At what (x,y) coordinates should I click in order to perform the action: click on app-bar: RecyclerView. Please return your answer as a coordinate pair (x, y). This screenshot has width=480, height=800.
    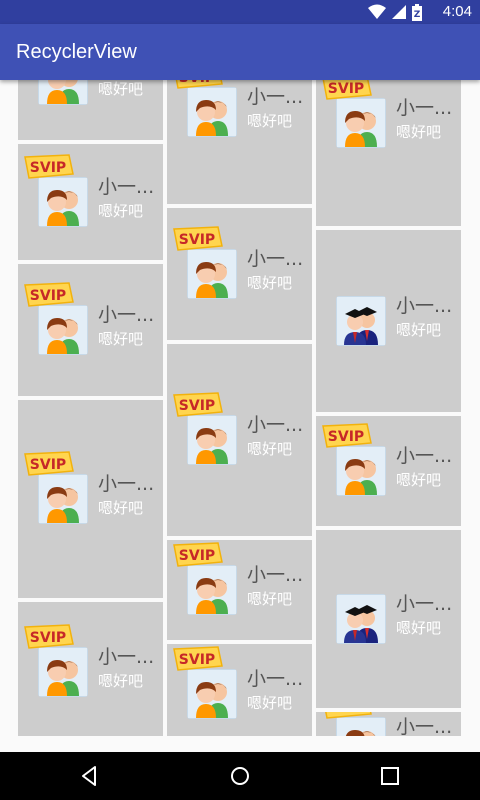
    Looking at the image, I should click on (240, 52).